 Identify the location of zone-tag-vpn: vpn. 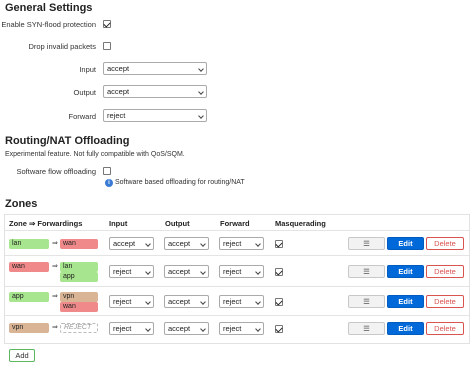
(29, 328).